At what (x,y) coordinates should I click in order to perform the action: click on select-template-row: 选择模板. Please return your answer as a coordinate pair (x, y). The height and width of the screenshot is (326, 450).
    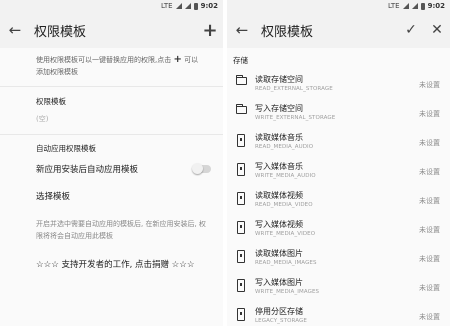
    Looking at the image, I should click on (111, 196).